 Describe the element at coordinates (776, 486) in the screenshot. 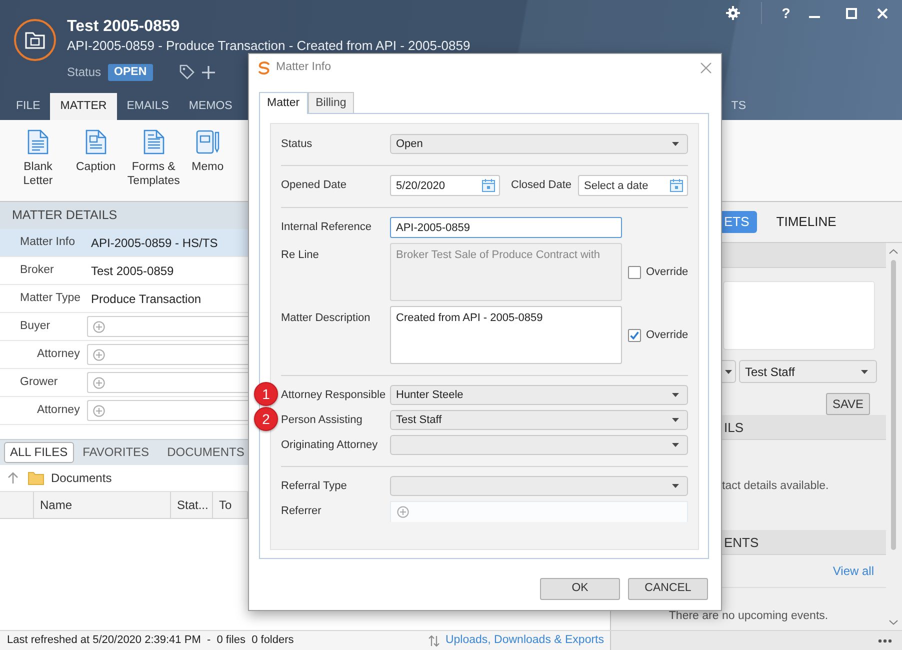

I see `empty-message: tact details available.` at that location.